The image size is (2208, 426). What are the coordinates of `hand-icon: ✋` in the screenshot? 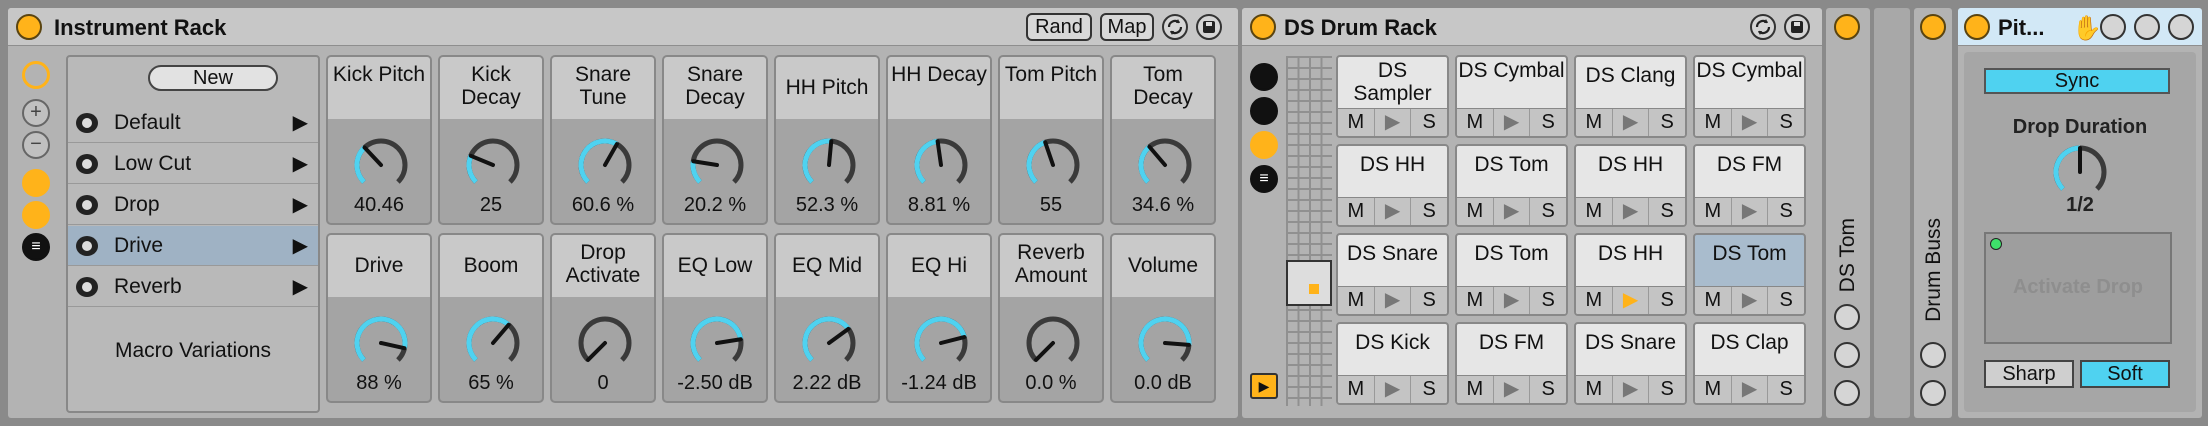 It's located at (2087, 28).